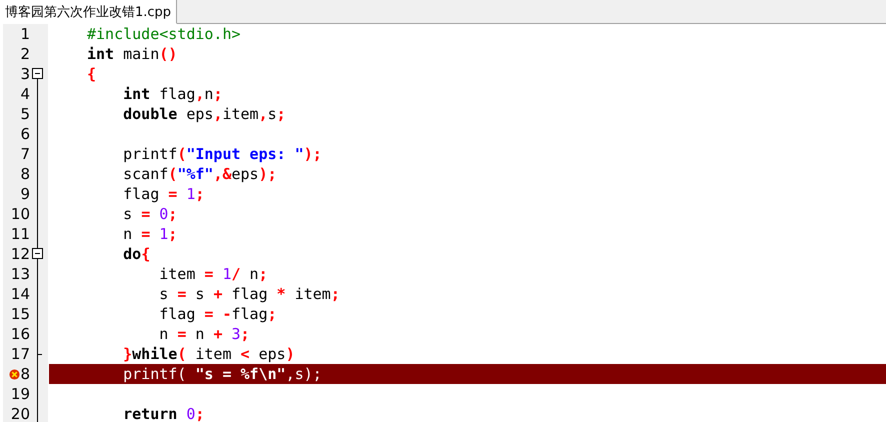 This screenshot has width=886, height=422. I want to click on line-number: 6, so click(25, 134).